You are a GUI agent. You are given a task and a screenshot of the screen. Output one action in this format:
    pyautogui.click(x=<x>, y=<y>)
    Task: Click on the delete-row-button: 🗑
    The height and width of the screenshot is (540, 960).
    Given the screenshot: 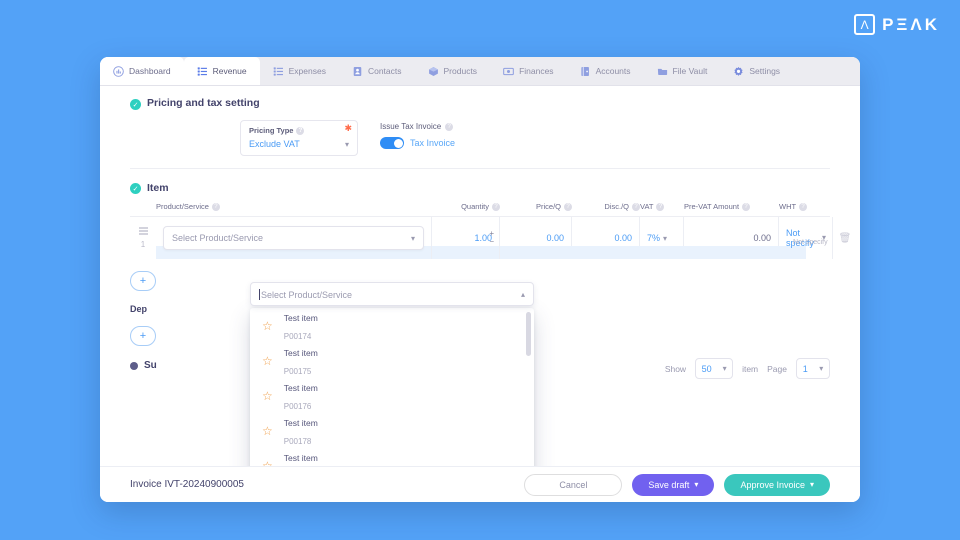 What is the action you would take?
    pyautogui.click(x=845, y=238)
    